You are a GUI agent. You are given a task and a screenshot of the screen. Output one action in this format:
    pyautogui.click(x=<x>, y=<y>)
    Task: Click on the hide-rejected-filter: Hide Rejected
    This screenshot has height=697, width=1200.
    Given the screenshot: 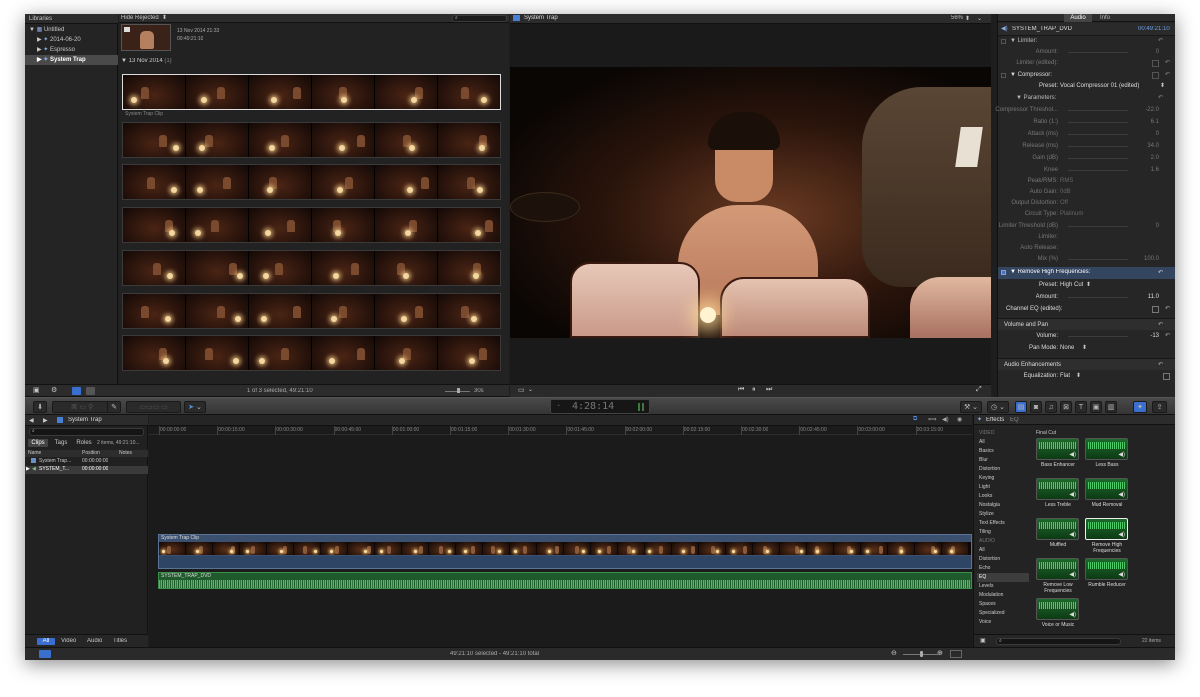 What is the action you would take?
    pyautogui.click(x=140, y=18)
    